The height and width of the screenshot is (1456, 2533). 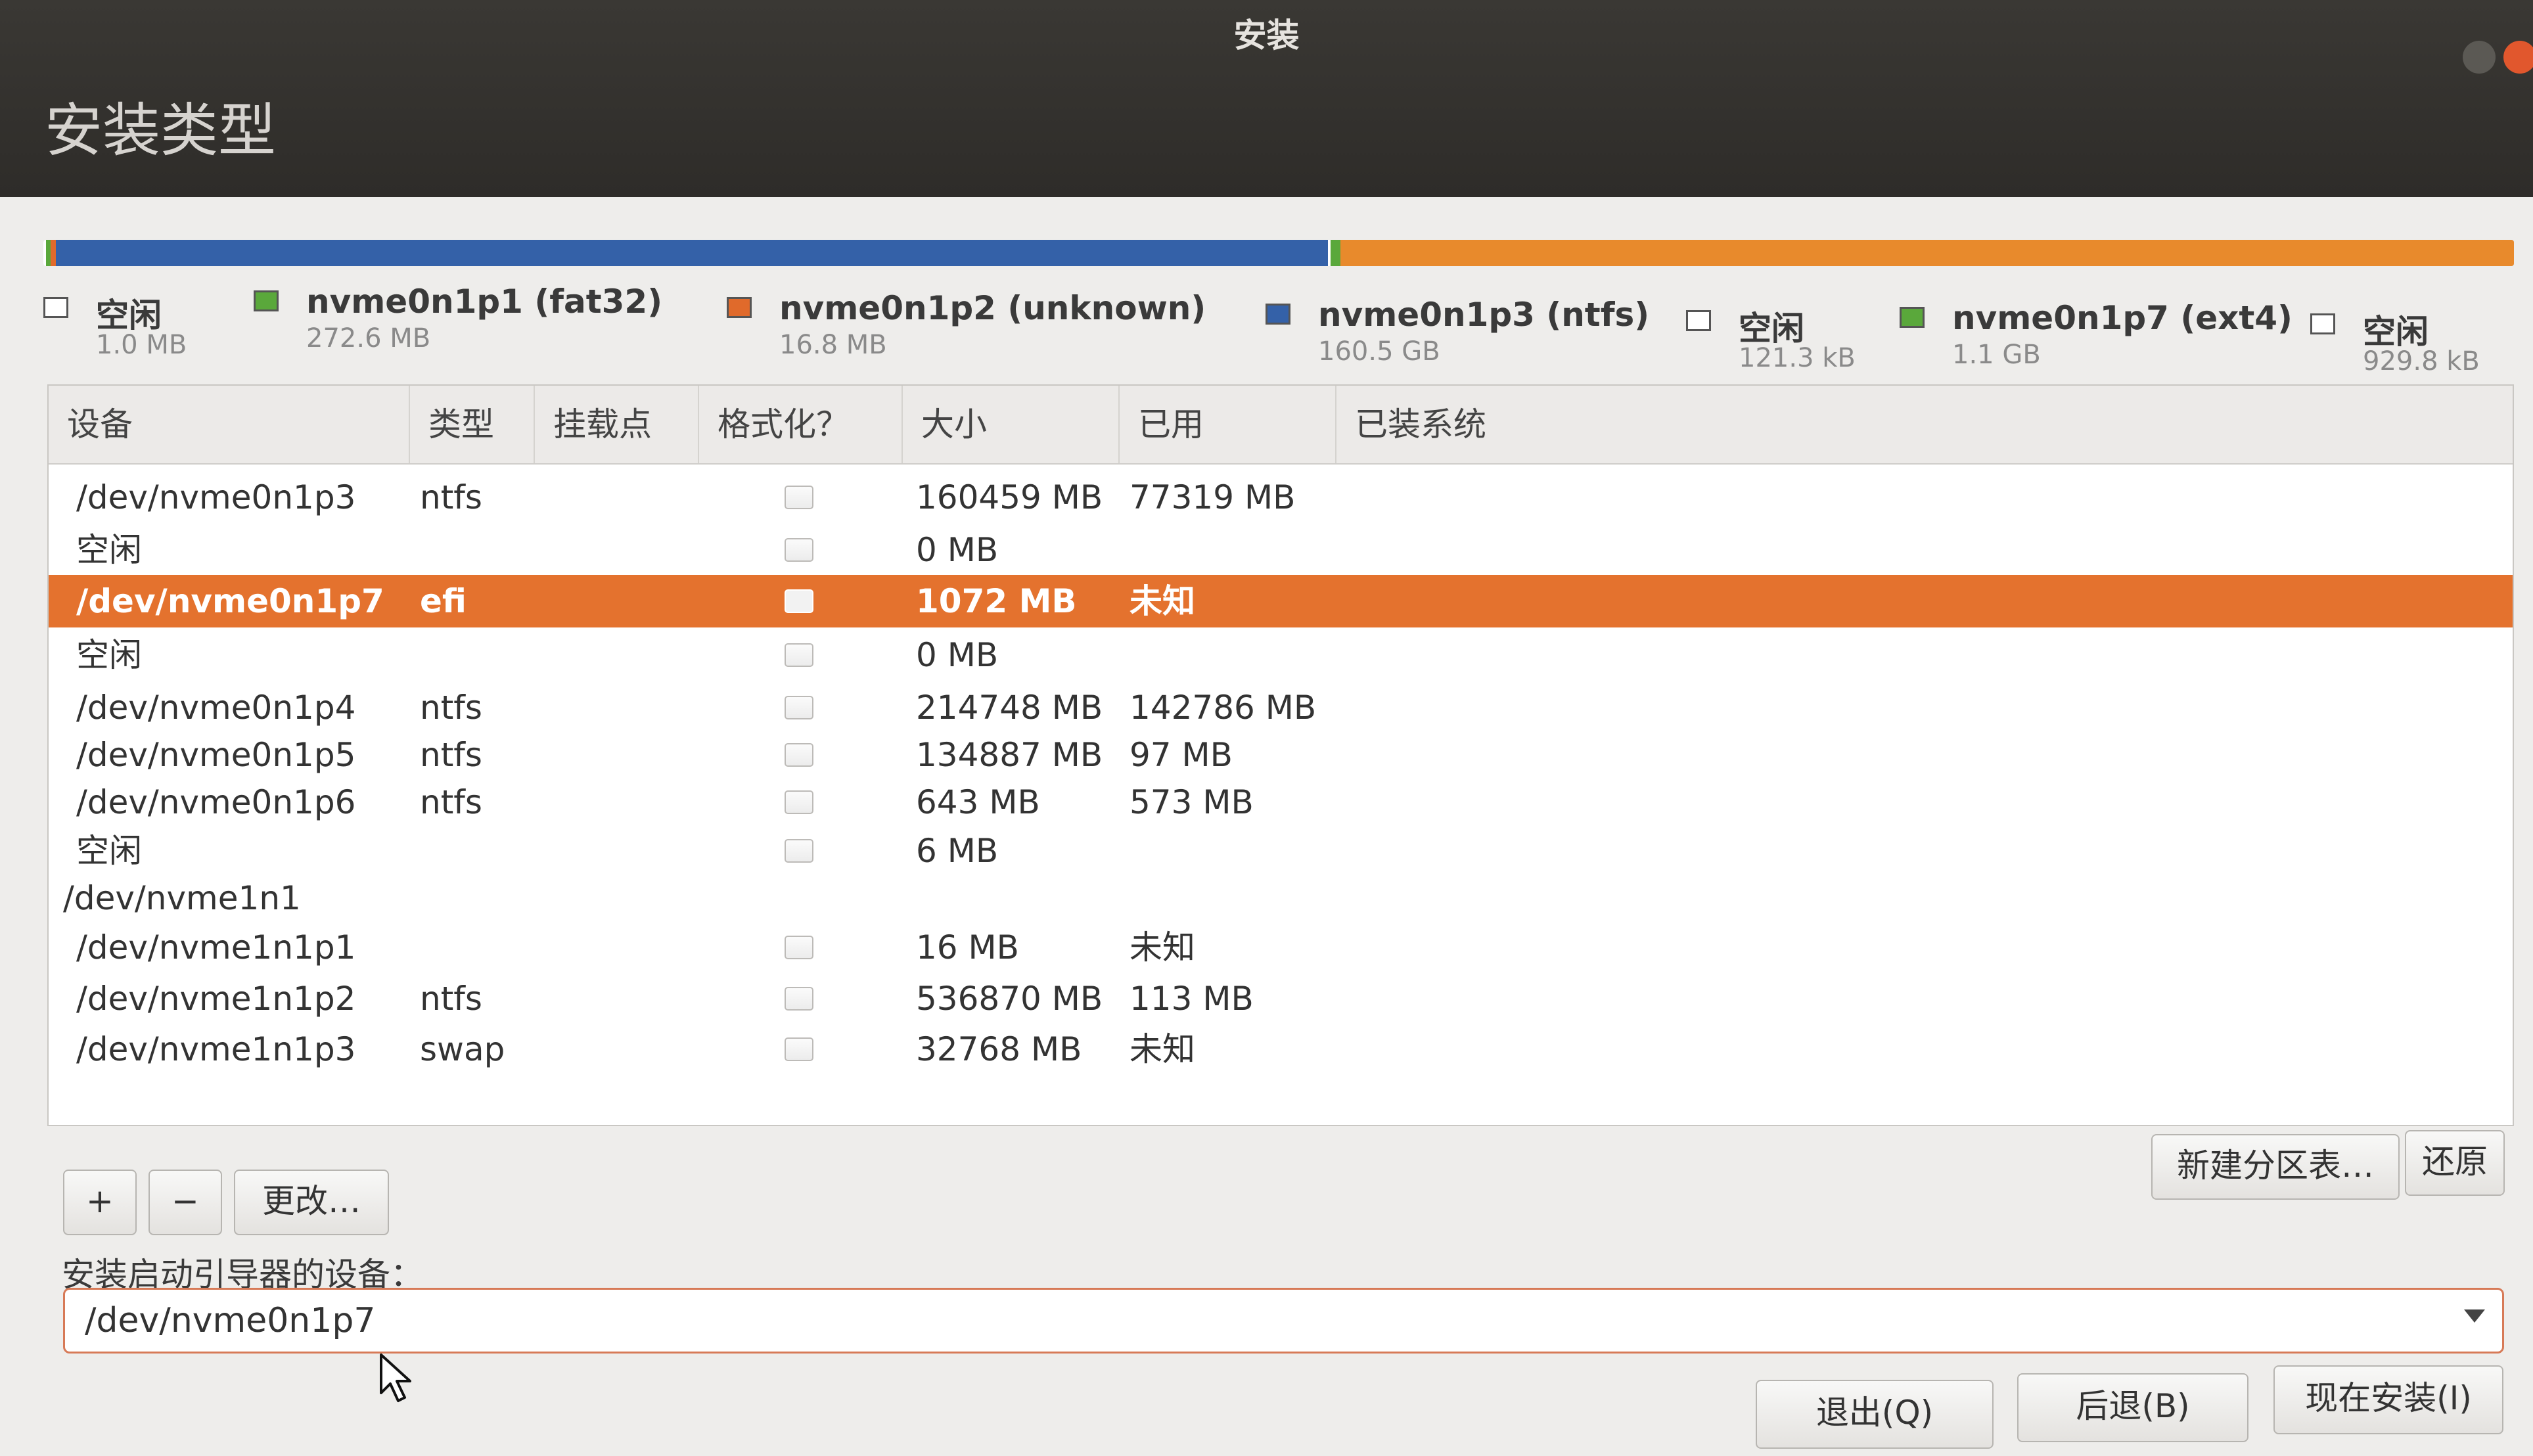 What do you see at coordinates (185, 1202) in the screenshot?
I see `remove-partition-button: −` at bounding box center [185, 1202].